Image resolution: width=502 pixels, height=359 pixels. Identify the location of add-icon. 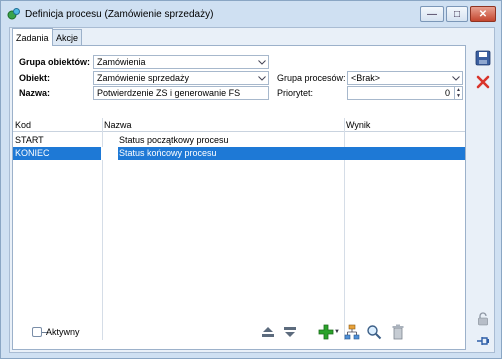
(326, 333).